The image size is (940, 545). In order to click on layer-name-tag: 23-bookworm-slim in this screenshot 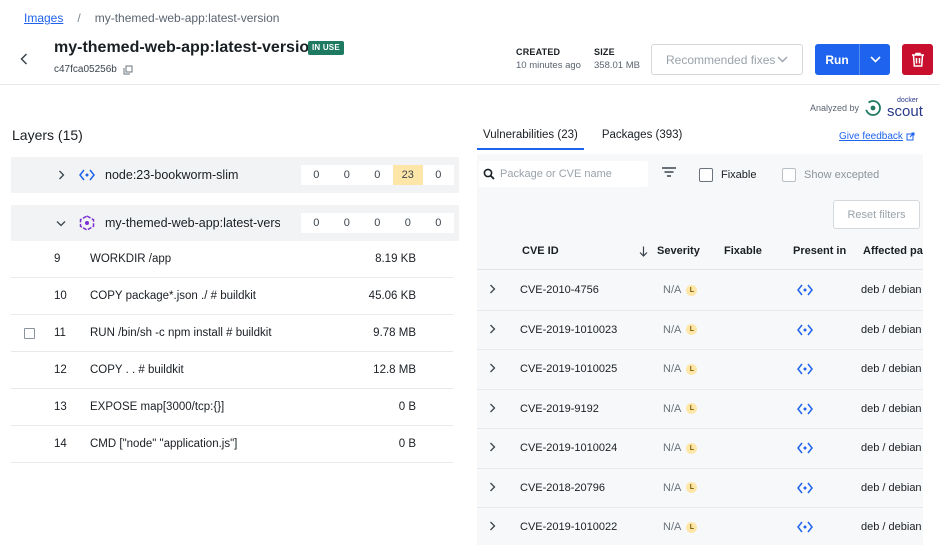, I will do `click(187, 175)`.